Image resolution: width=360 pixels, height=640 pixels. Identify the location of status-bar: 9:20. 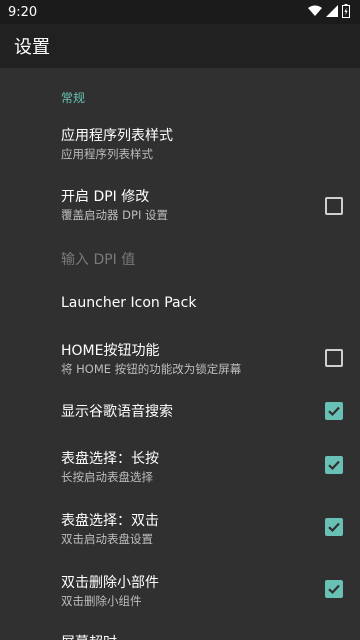
(180, 12).